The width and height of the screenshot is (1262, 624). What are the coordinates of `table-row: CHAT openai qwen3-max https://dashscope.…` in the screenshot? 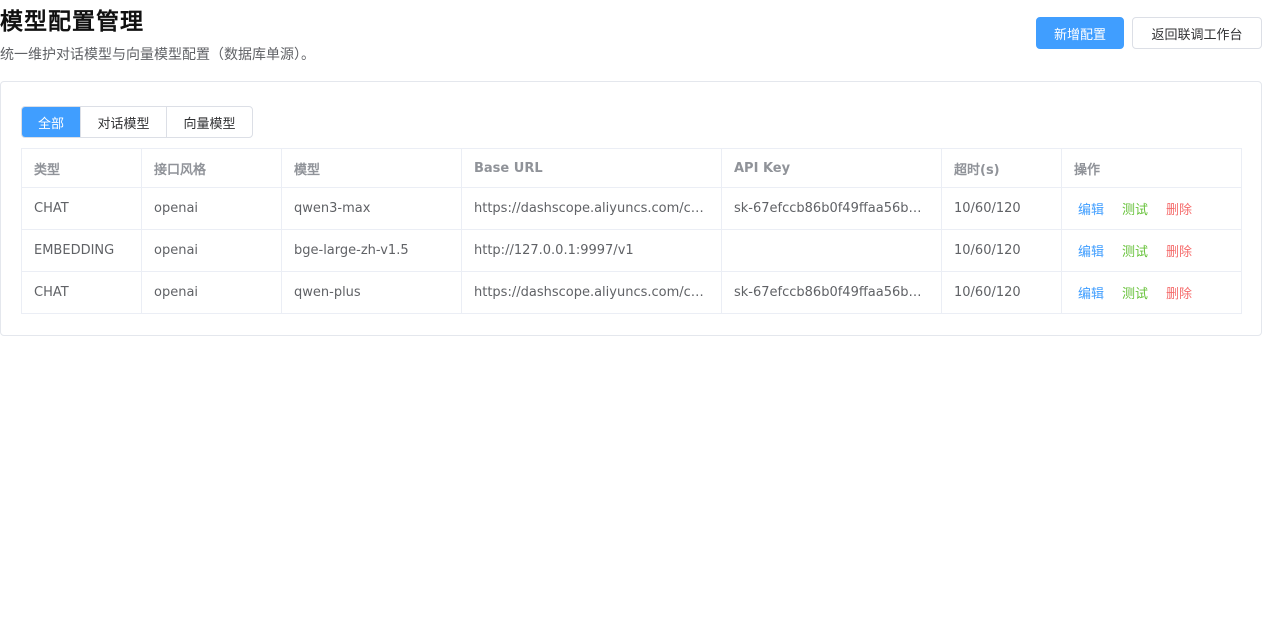 It's located at (631, 208).